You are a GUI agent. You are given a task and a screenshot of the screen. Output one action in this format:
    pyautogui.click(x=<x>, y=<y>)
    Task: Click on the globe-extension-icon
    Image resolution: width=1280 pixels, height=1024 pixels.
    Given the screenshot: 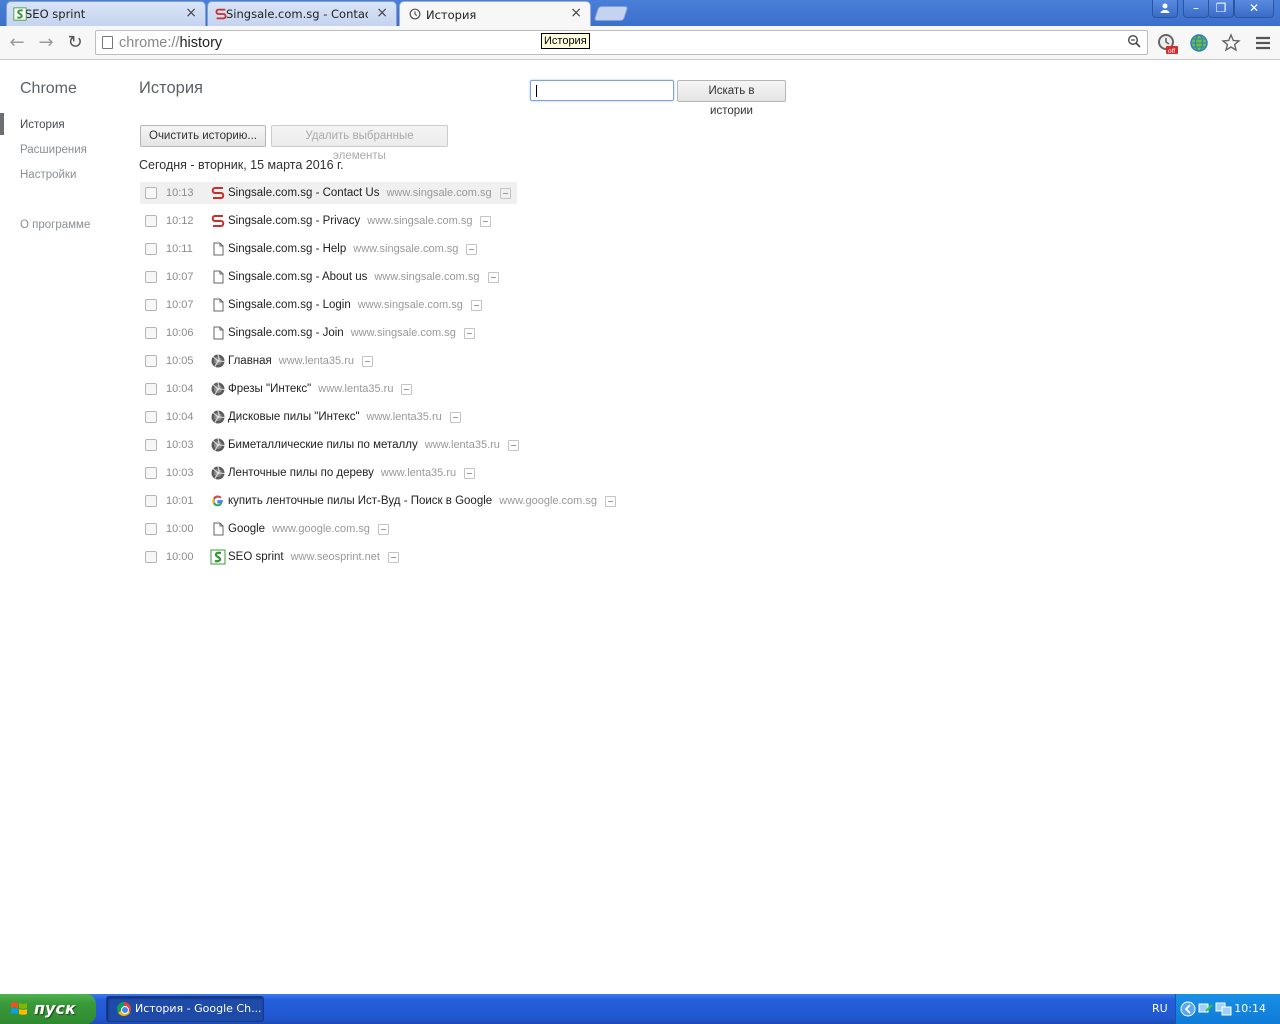 What is the action you would take?
    pyautogui.click(x=1199, y=43)
    